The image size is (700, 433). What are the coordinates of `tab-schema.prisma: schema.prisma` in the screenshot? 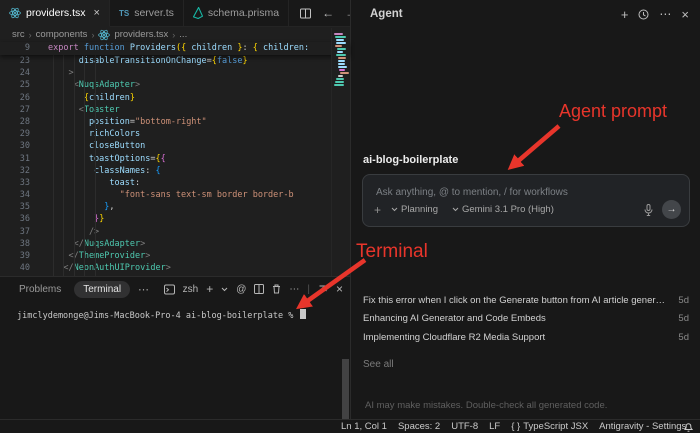 It's located at (236, 13).